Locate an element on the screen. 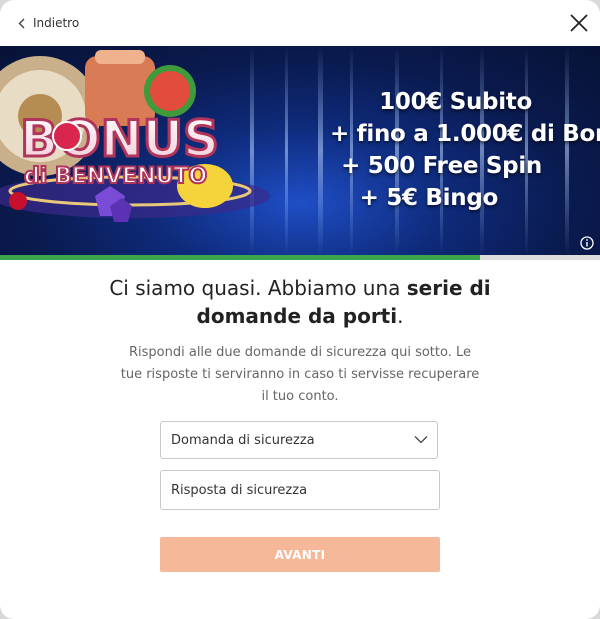 This screenshot has width=600, height=619. back-label: Indietro is located at coordinates (56, 23).